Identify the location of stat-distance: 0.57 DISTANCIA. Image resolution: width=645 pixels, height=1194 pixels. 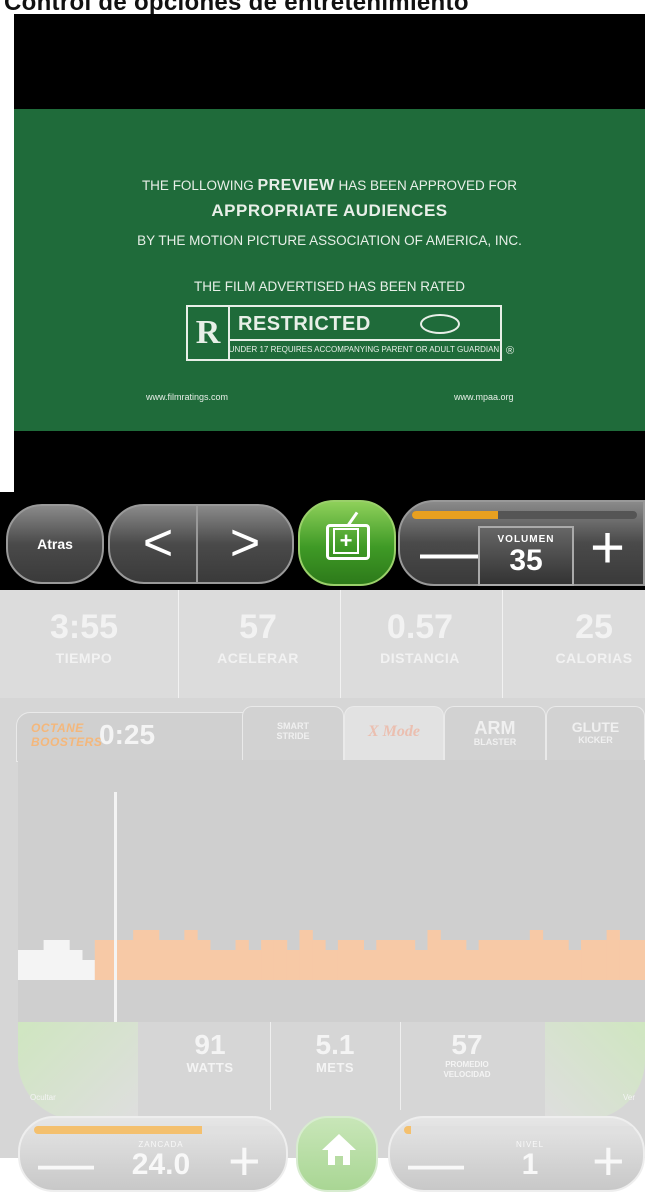
(420, 637).